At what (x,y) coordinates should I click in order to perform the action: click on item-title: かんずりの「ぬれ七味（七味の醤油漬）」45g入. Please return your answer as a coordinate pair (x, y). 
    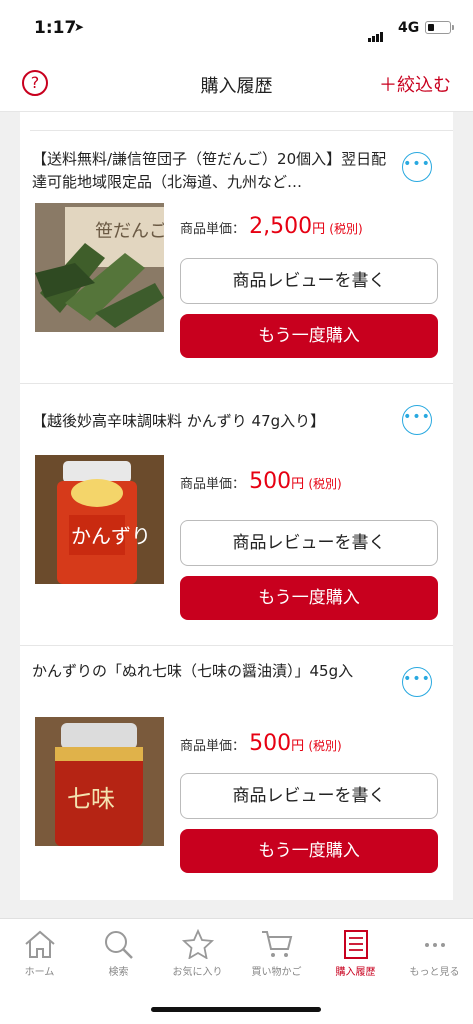
    Looking at the image, I should click on (209, 671).